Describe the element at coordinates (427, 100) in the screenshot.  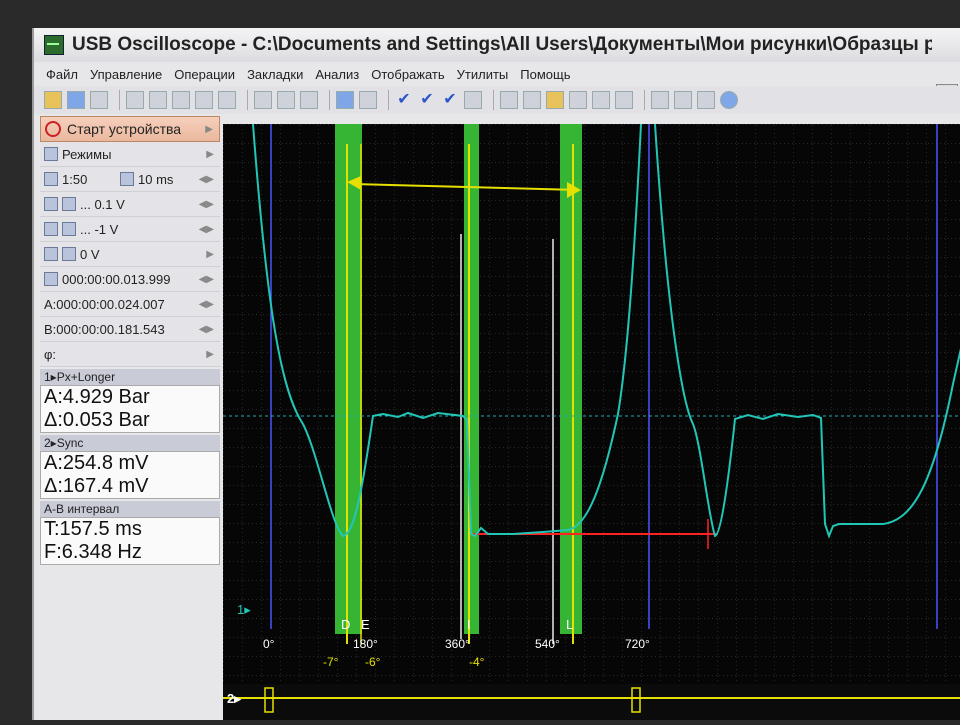
I see `check-down-icon: ✔` at that location.